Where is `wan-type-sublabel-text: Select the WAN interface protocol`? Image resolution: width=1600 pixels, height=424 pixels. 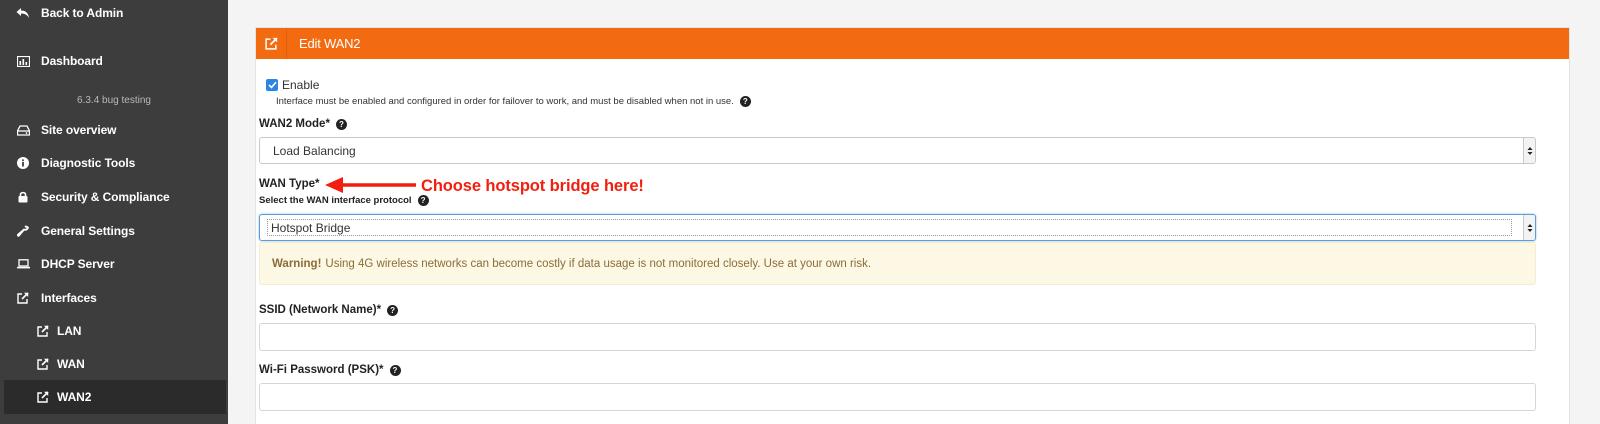
wan-type-sublabel-text: Select the WAN interface protocol is located at coordinates (335, 200).